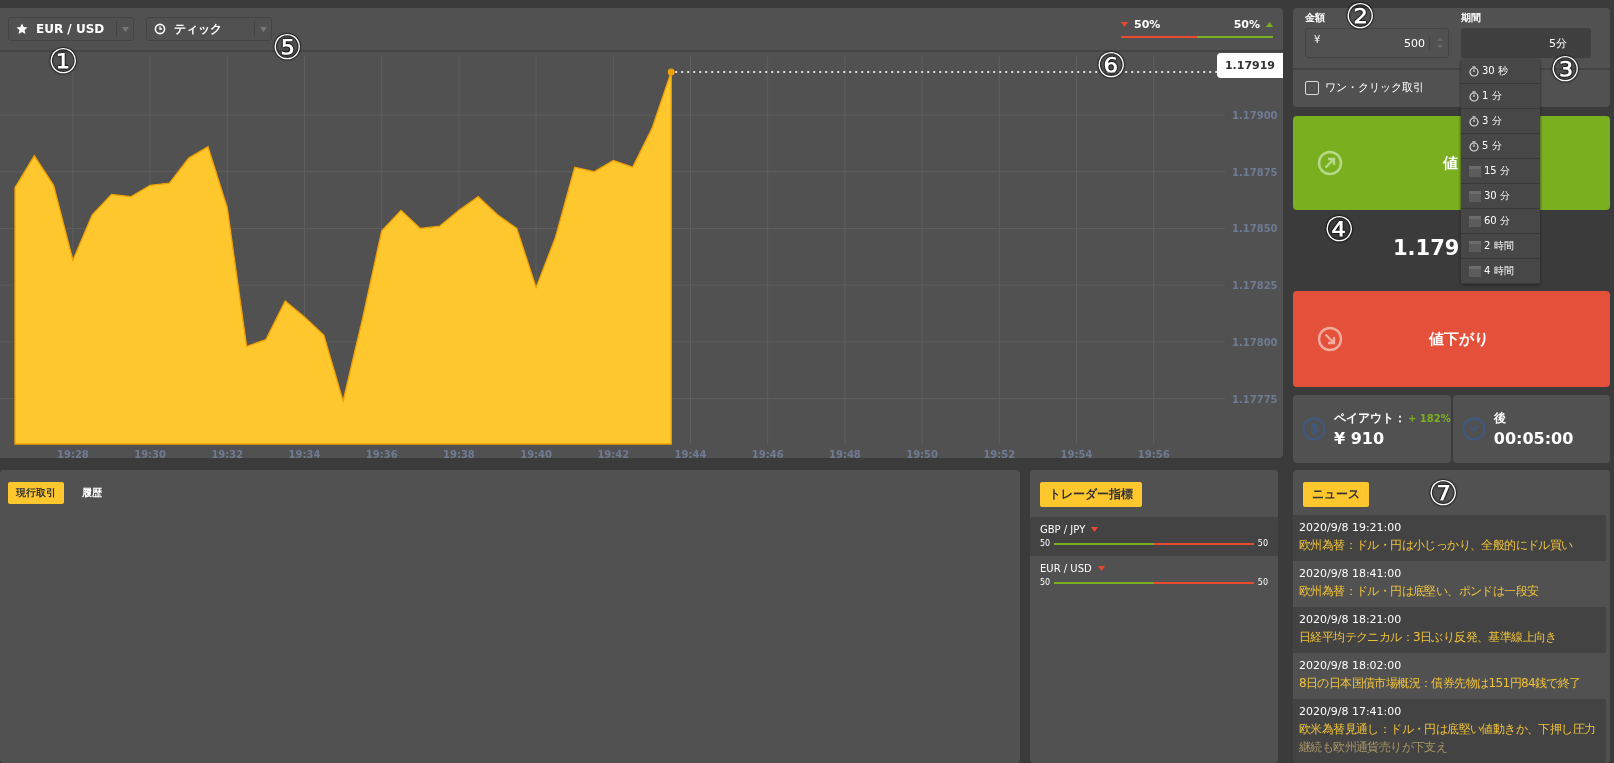 This screenshot has width=1614, height=763. Describe the element at coordinates (1153, 453) in the screenshot. I see `x-axis-label: 19:56` at that location.